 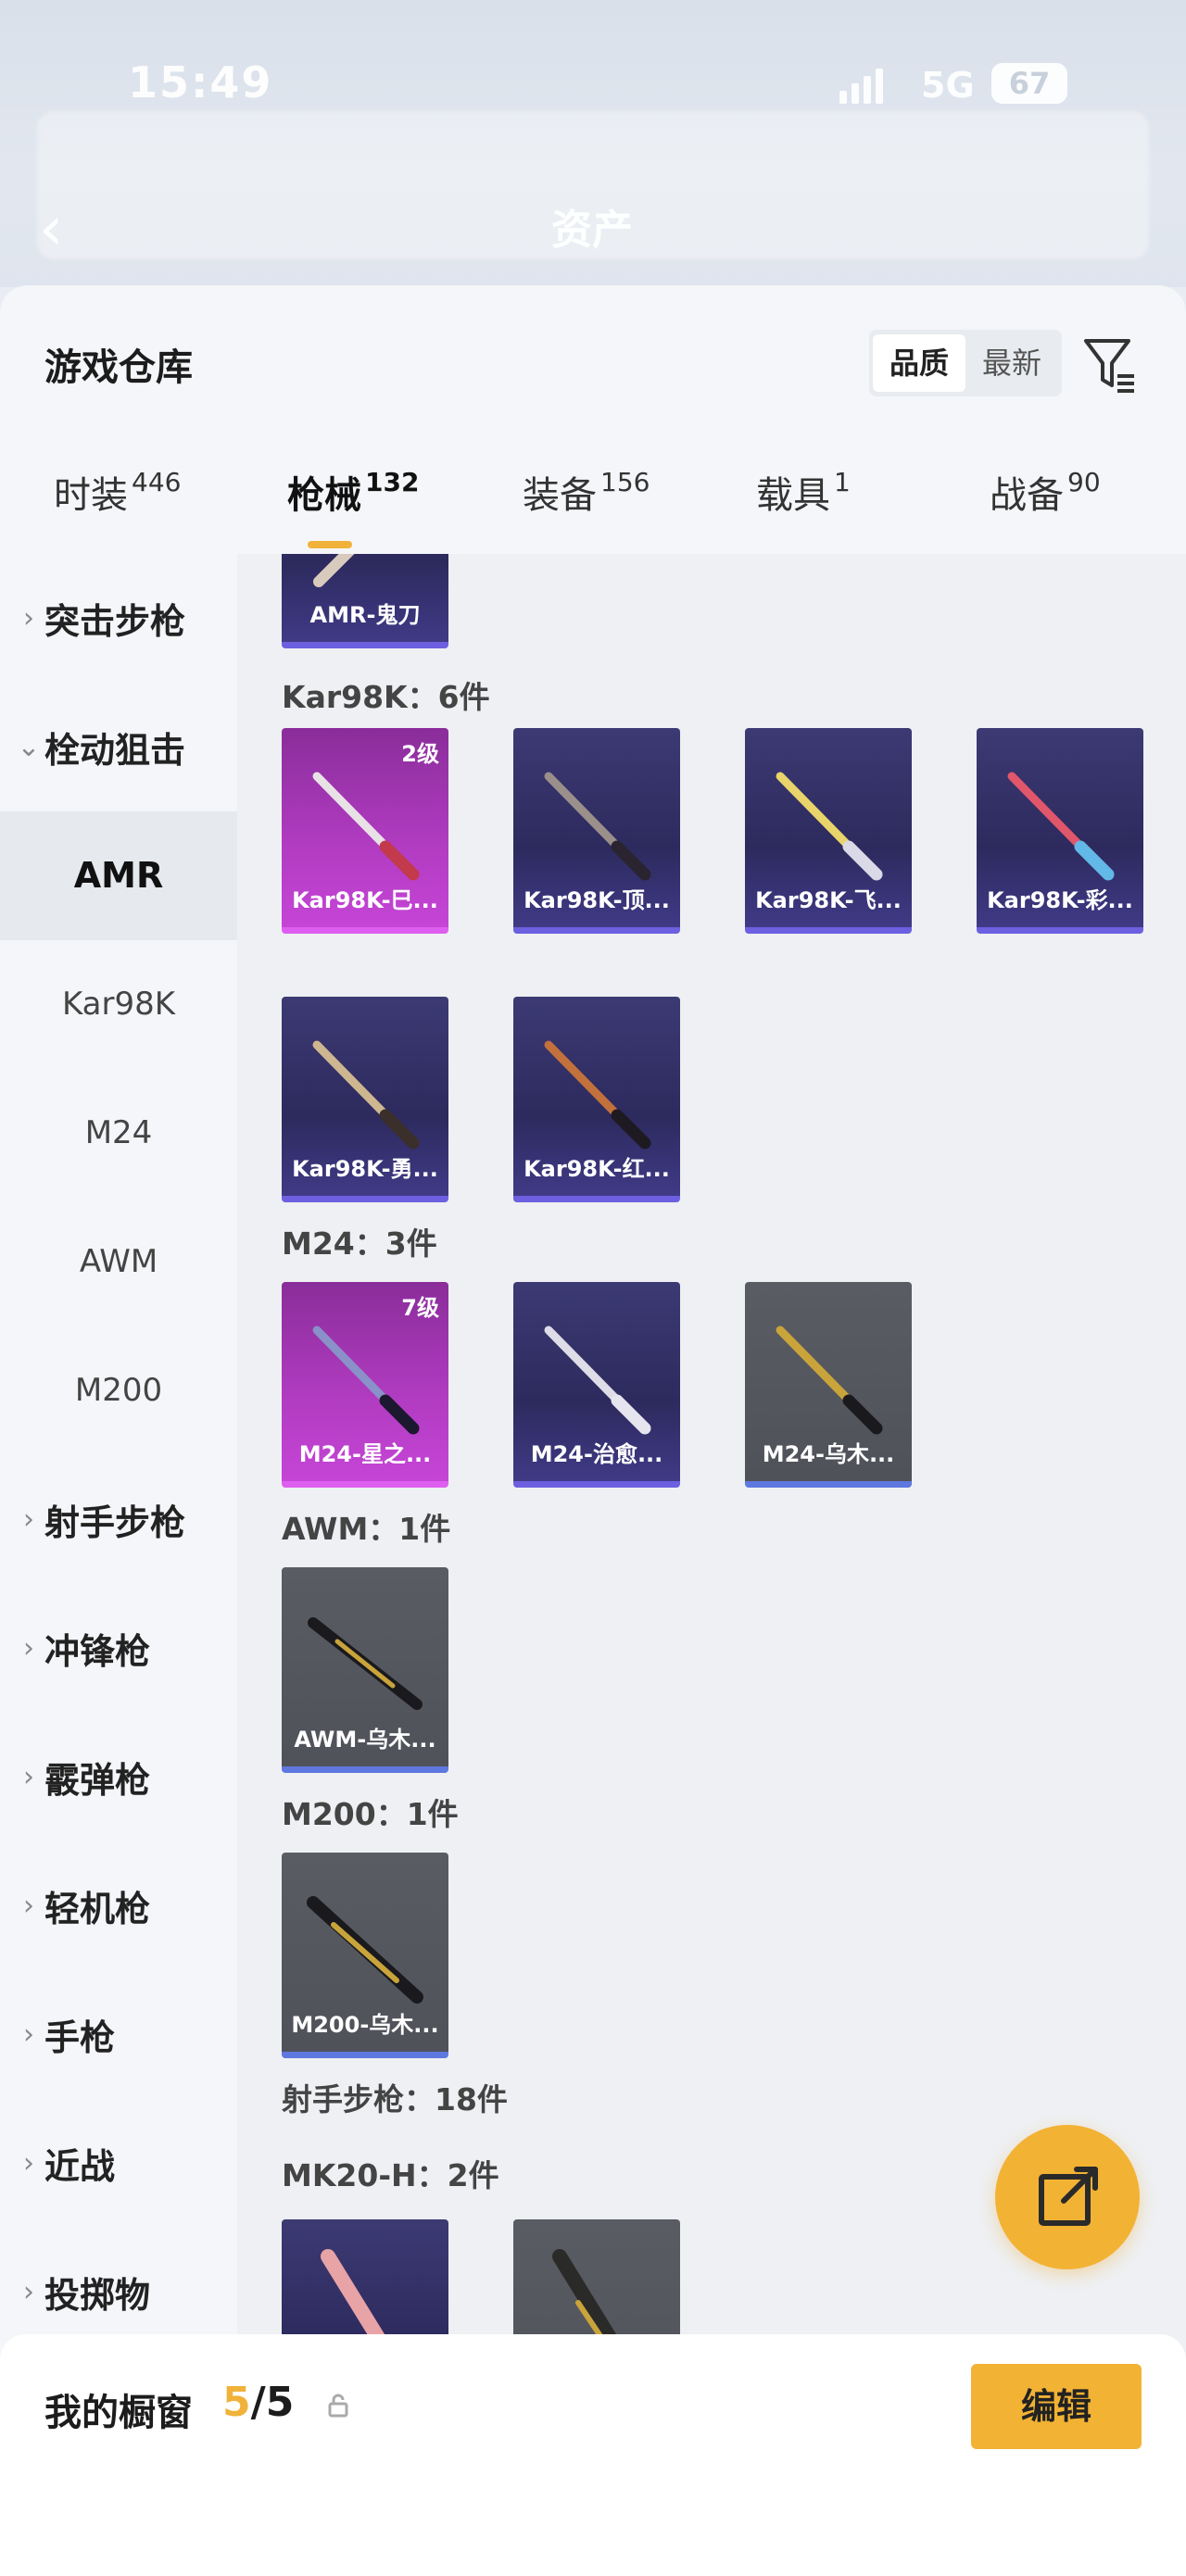 I want to click on tab-label: 载具, so click(x=793, y=495).